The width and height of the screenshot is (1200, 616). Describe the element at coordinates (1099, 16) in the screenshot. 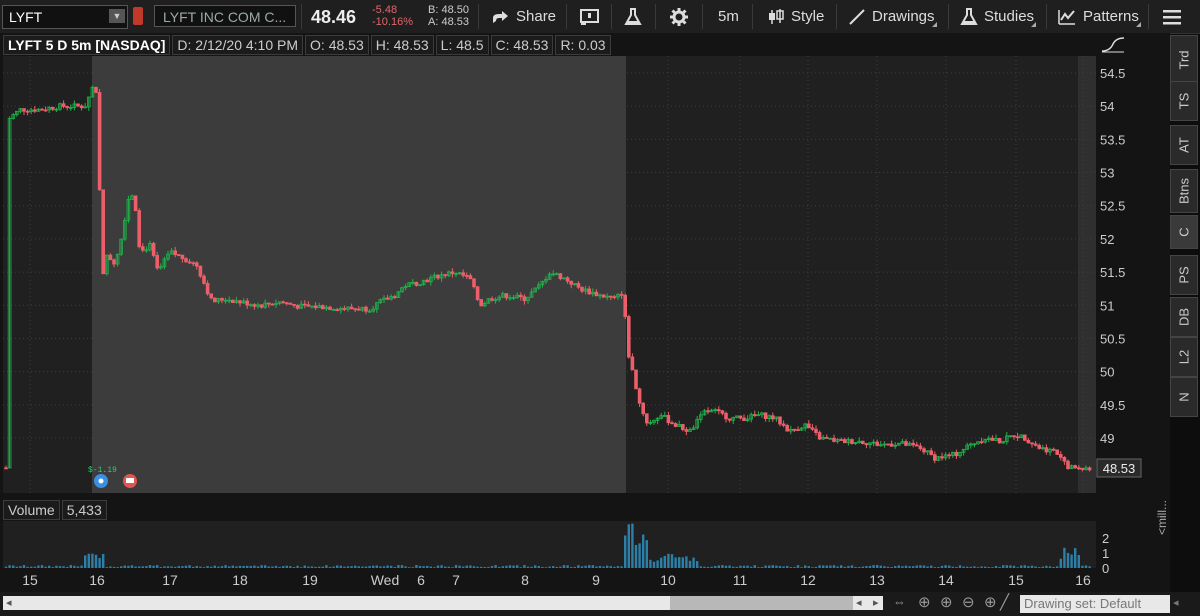

I see `patterns-button: Patterns` at that location.